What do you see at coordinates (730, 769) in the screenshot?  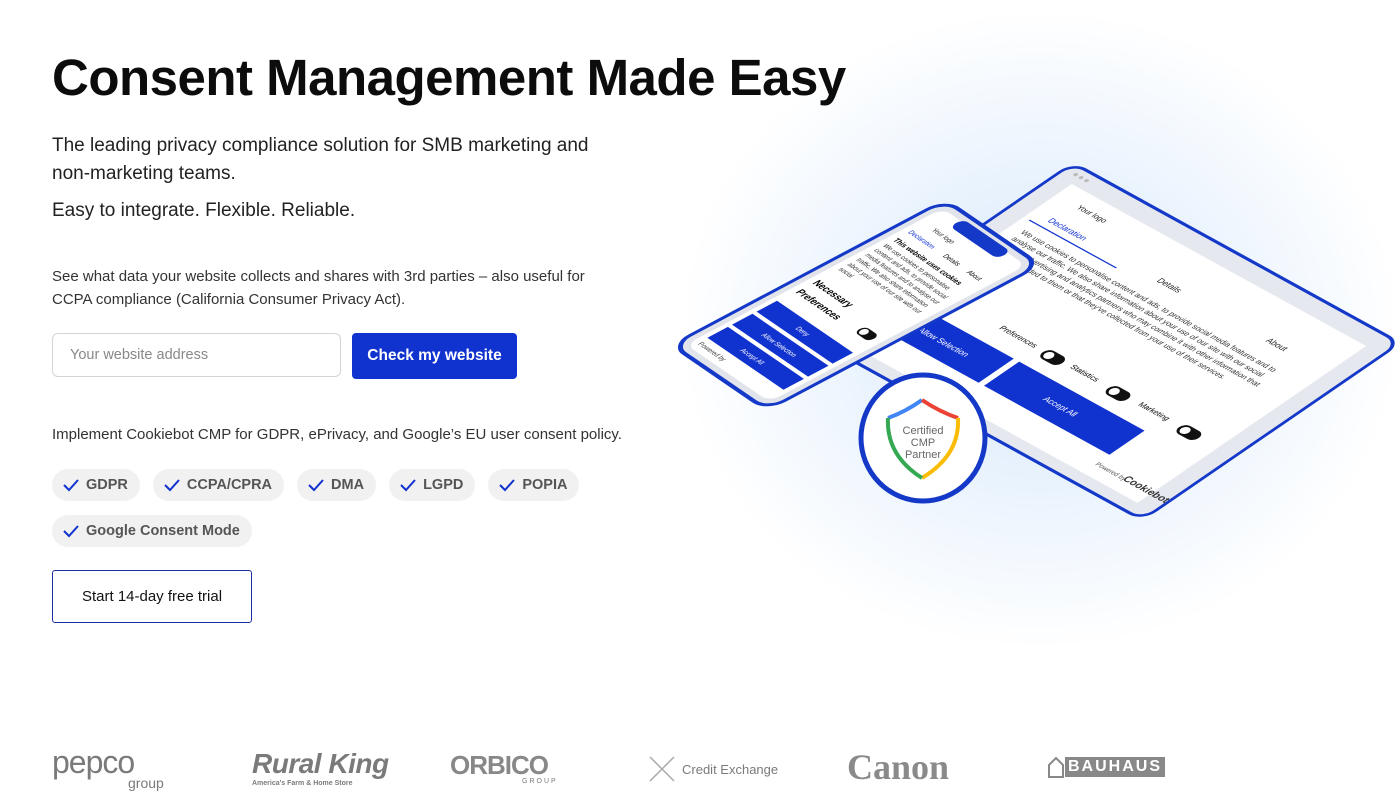 I see `logo-text: Credit Exchange` at bounding box center [730, 769].